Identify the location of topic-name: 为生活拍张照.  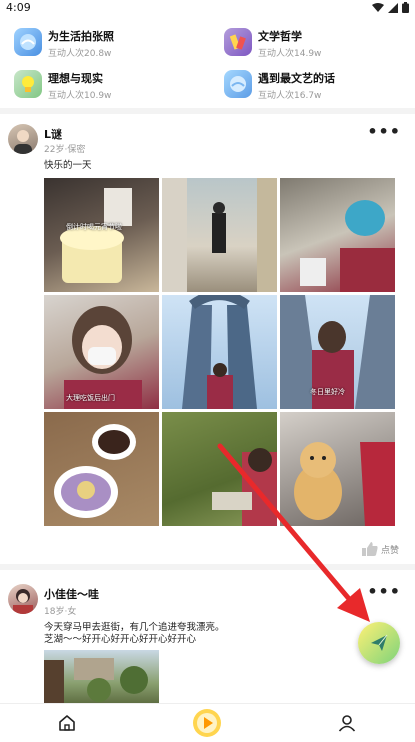
(81, 36).